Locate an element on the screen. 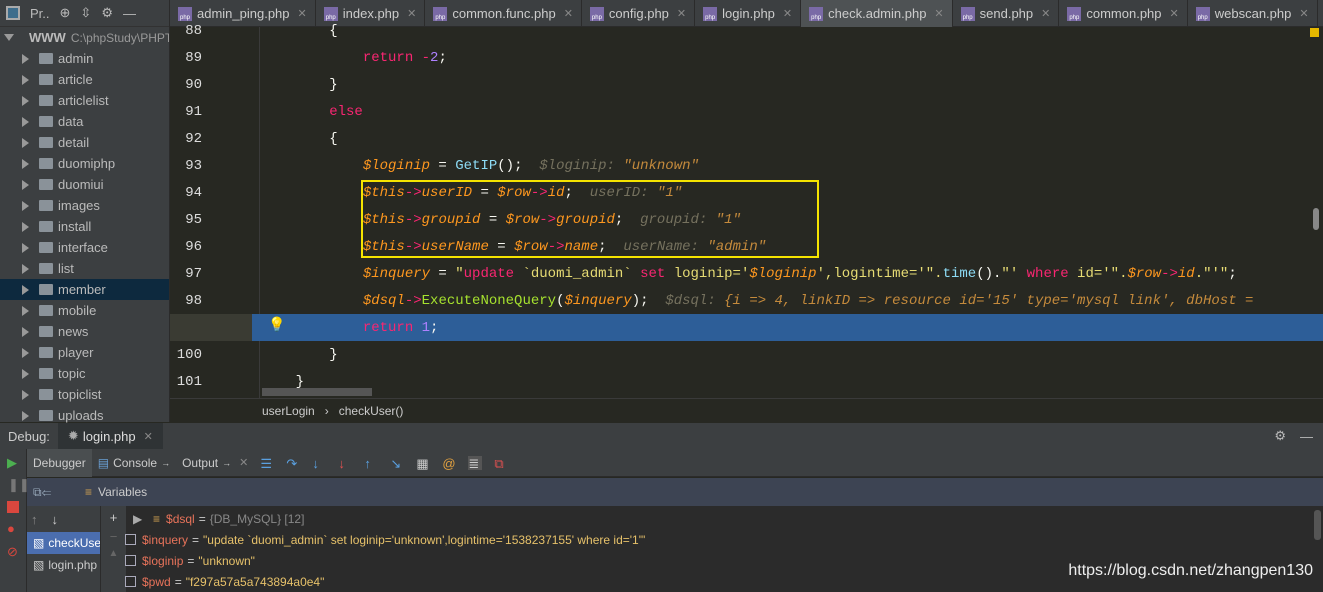  frames-toolbar-icon: ⧉⇐ is located at coordinates (53, 492).